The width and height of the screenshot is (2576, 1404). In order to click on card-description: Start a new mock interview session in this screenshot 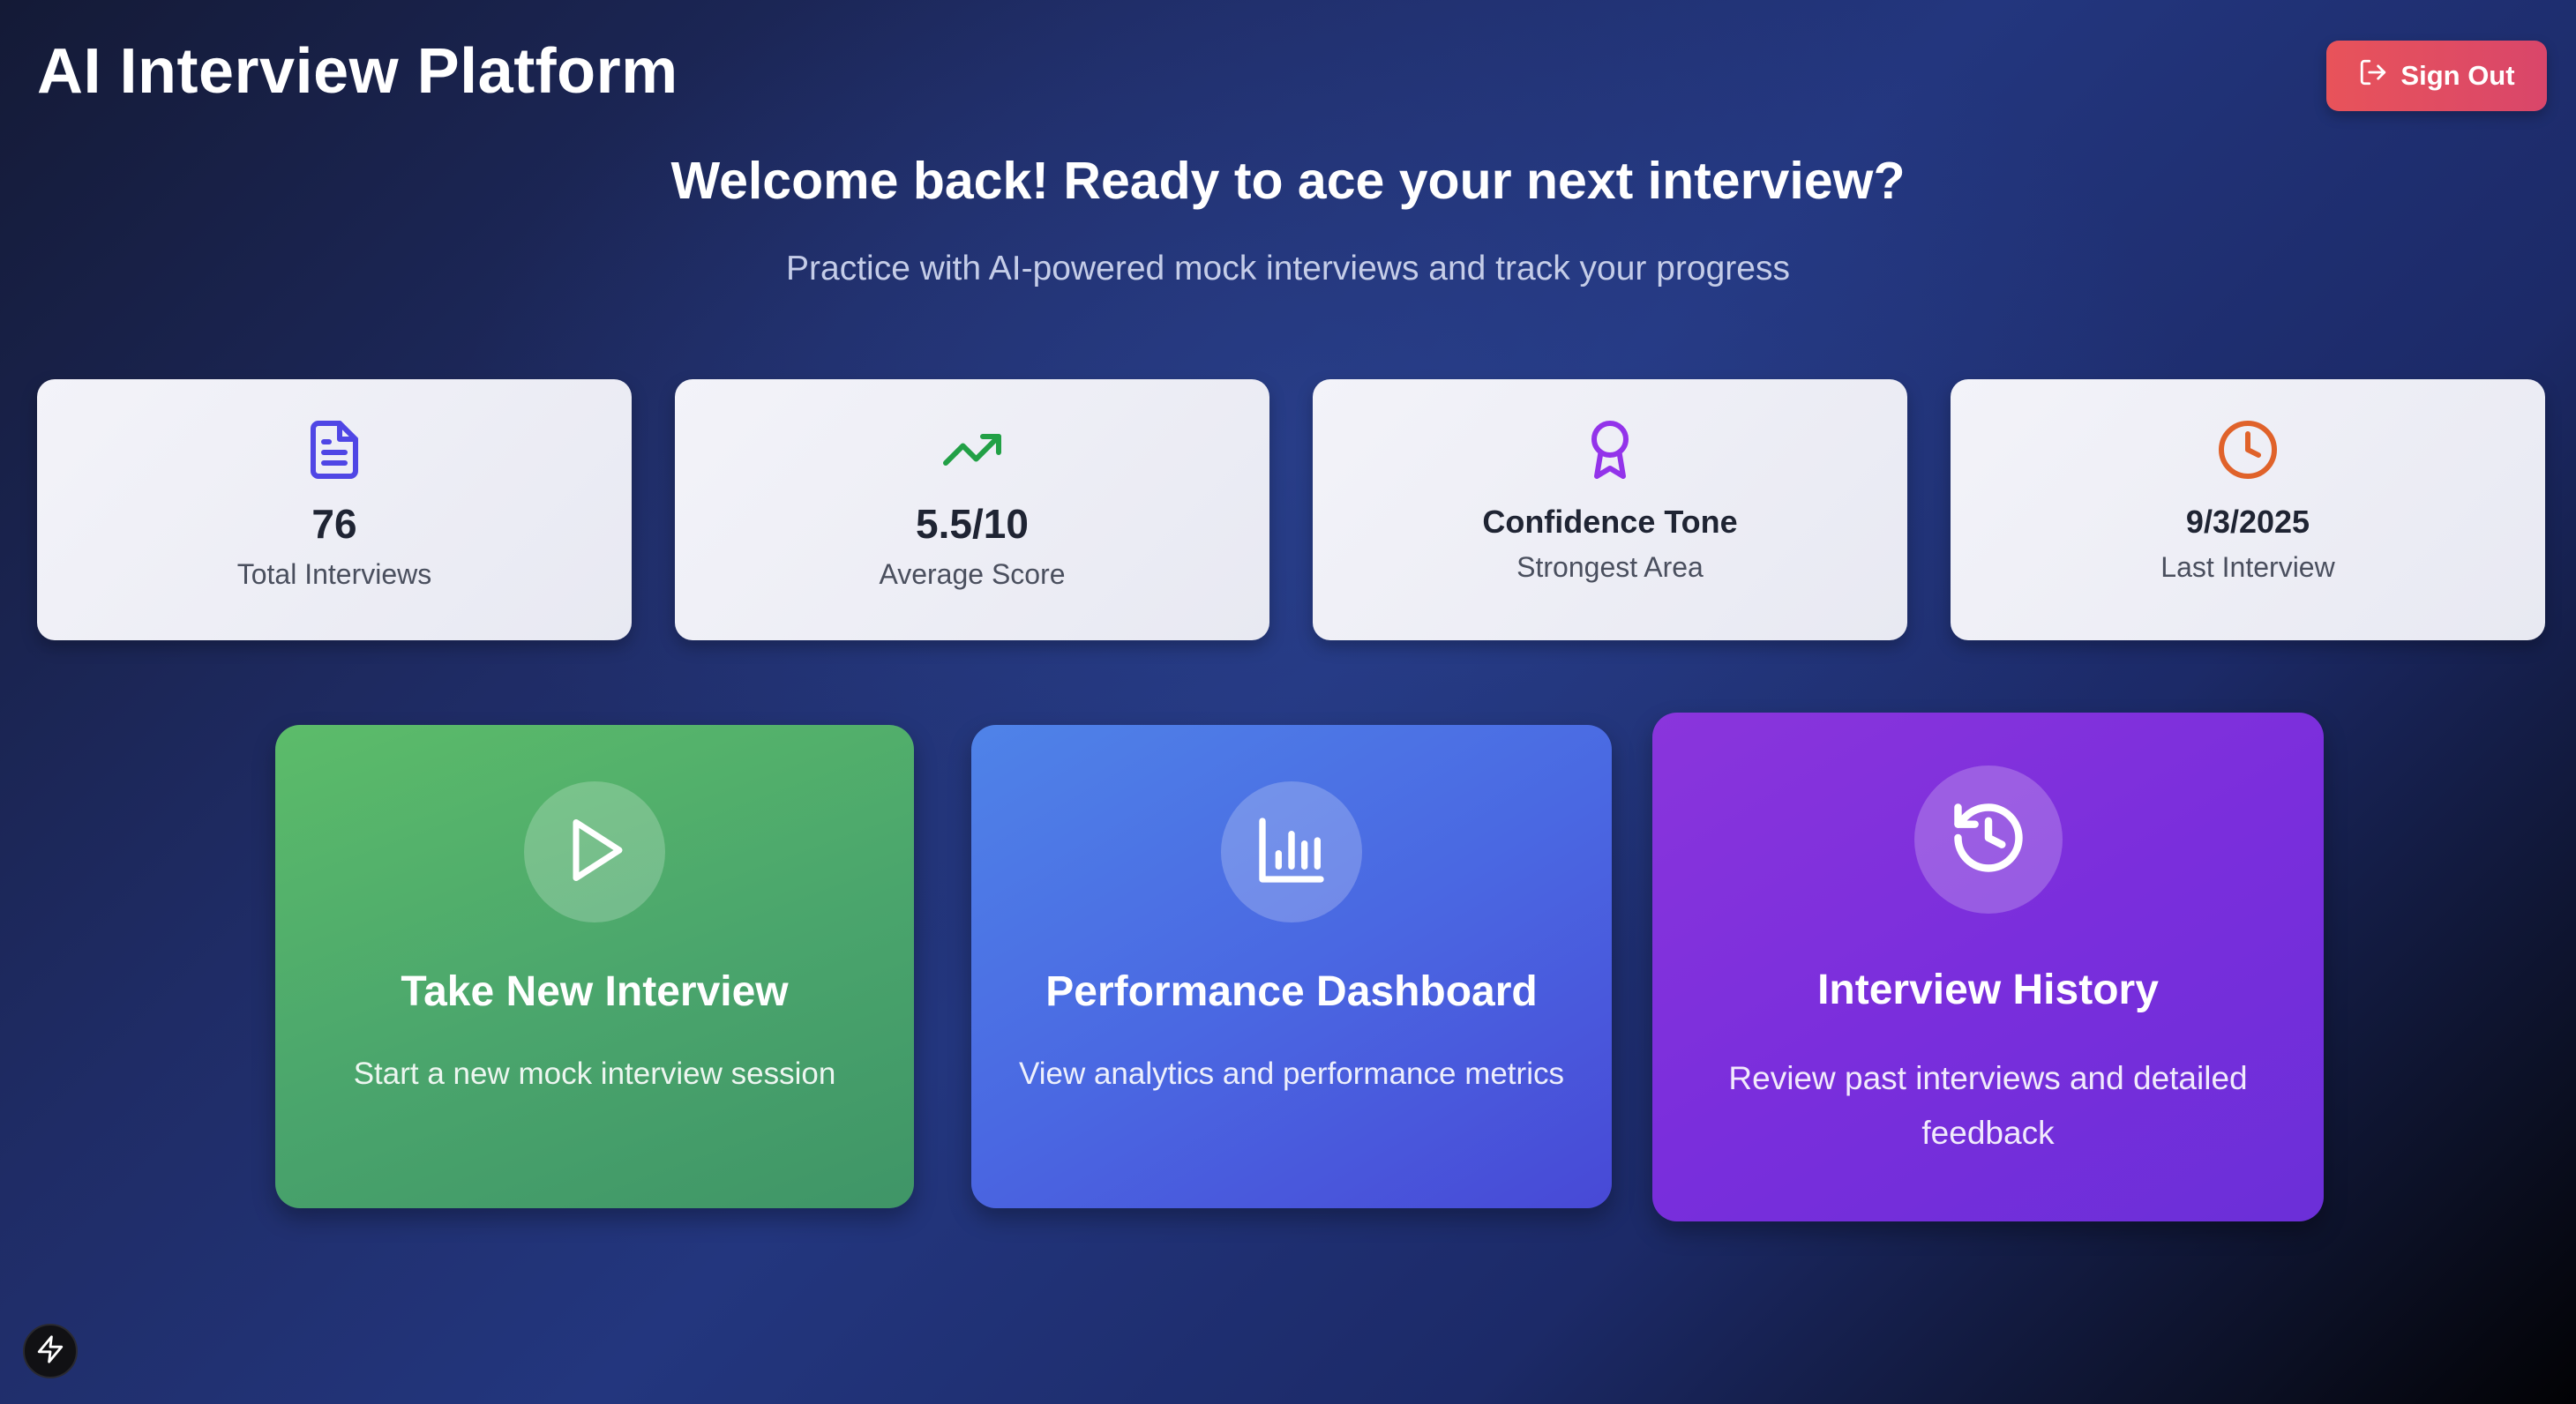, I will do `click(595, 1074)`.